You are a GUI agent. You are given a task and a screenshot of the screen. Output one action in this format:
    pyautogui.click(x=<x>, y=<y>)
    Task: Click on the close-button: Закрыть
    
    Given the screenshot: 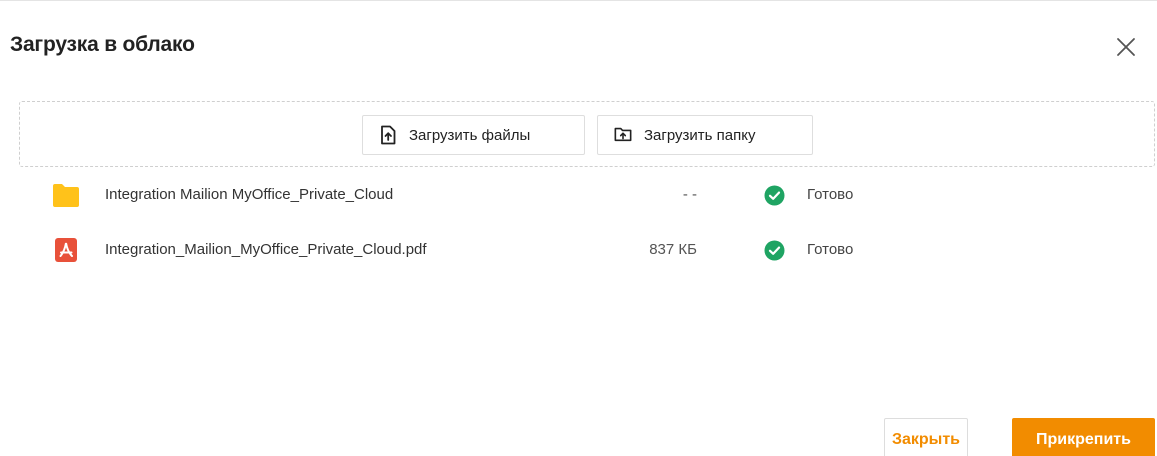 What is the action you would take?
    pyautogui.click(x=926, y=437)
    